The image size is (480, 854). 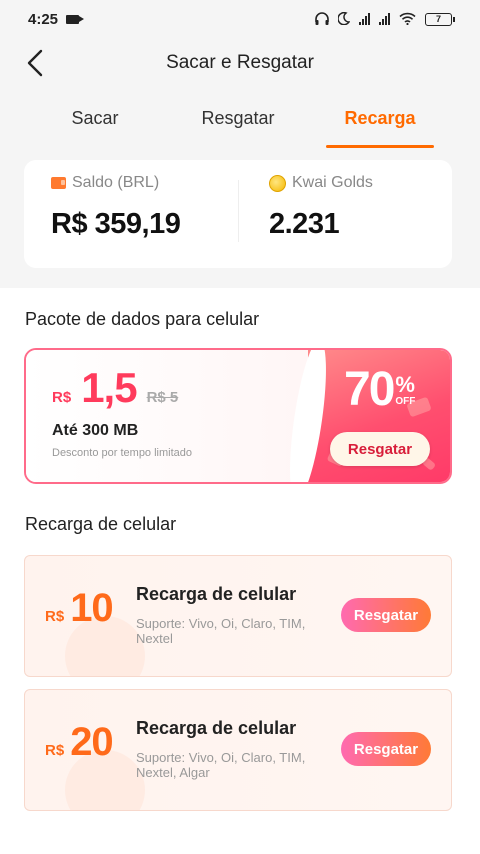 What do you see at coordinates (344, 19) in the screenshot?
I see `moon-icon` at bounding box center [344, 19].